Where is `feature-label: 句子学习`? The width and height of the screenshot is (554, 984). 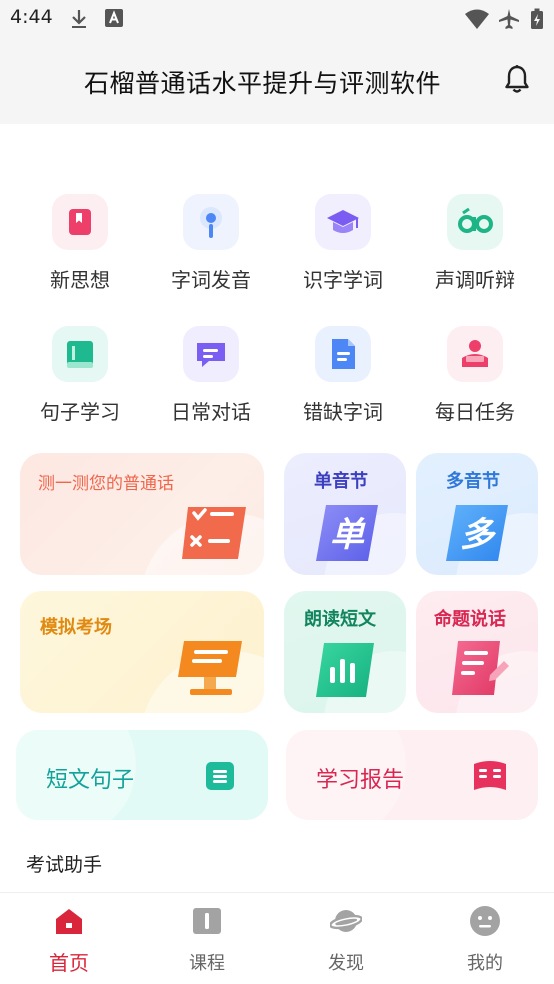
feature-label: 句子学习 is located at coordinates (80, 412).